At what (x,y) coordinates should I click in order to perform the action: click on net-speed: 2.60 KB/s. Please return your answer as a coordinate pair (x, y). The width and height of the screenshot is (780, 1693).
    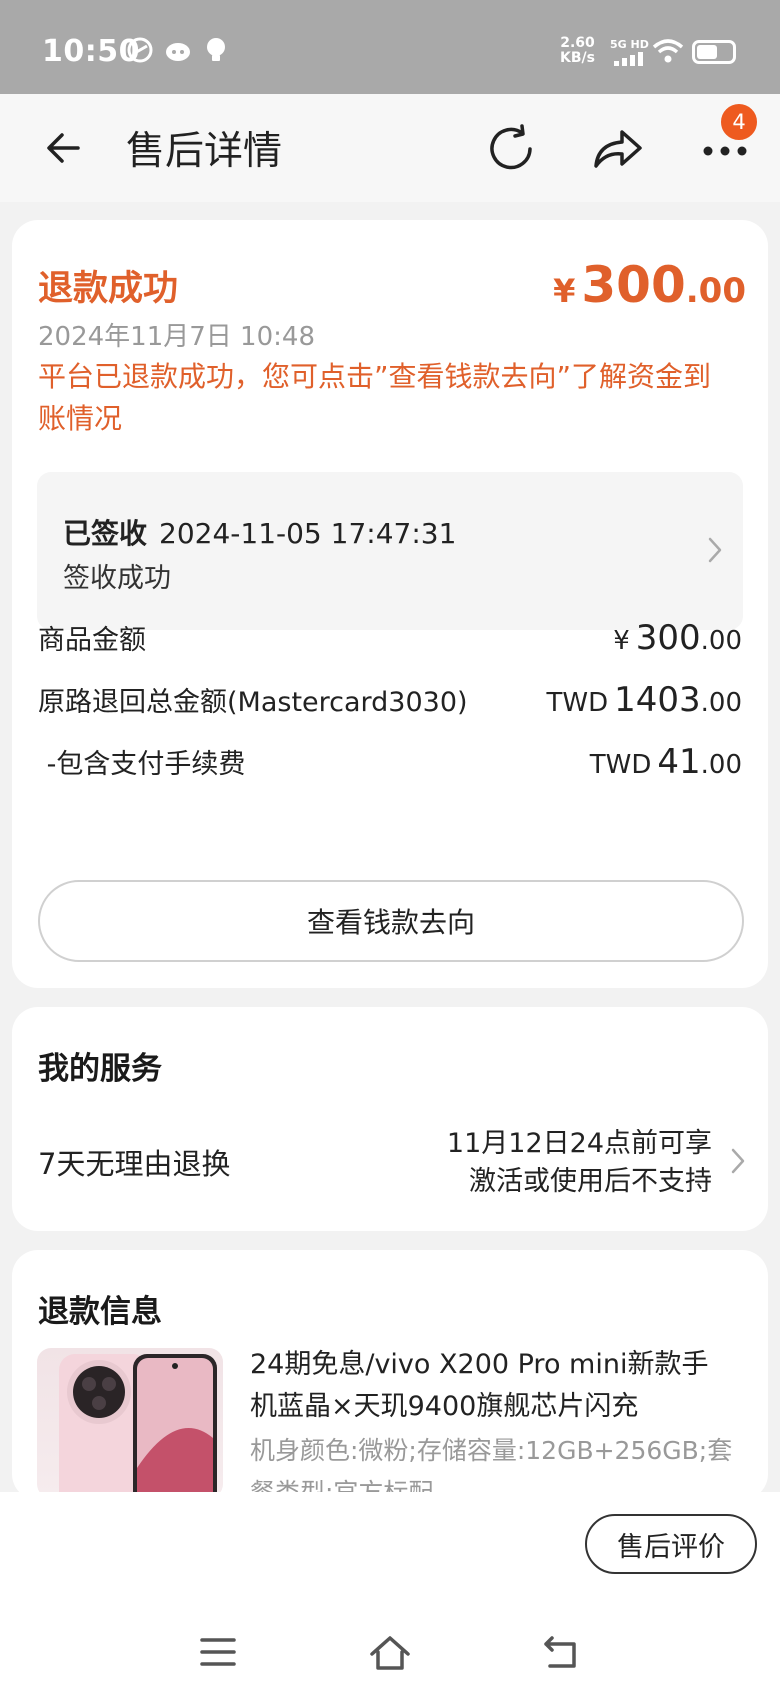
    Looking at the image, I should click on (577, 51).